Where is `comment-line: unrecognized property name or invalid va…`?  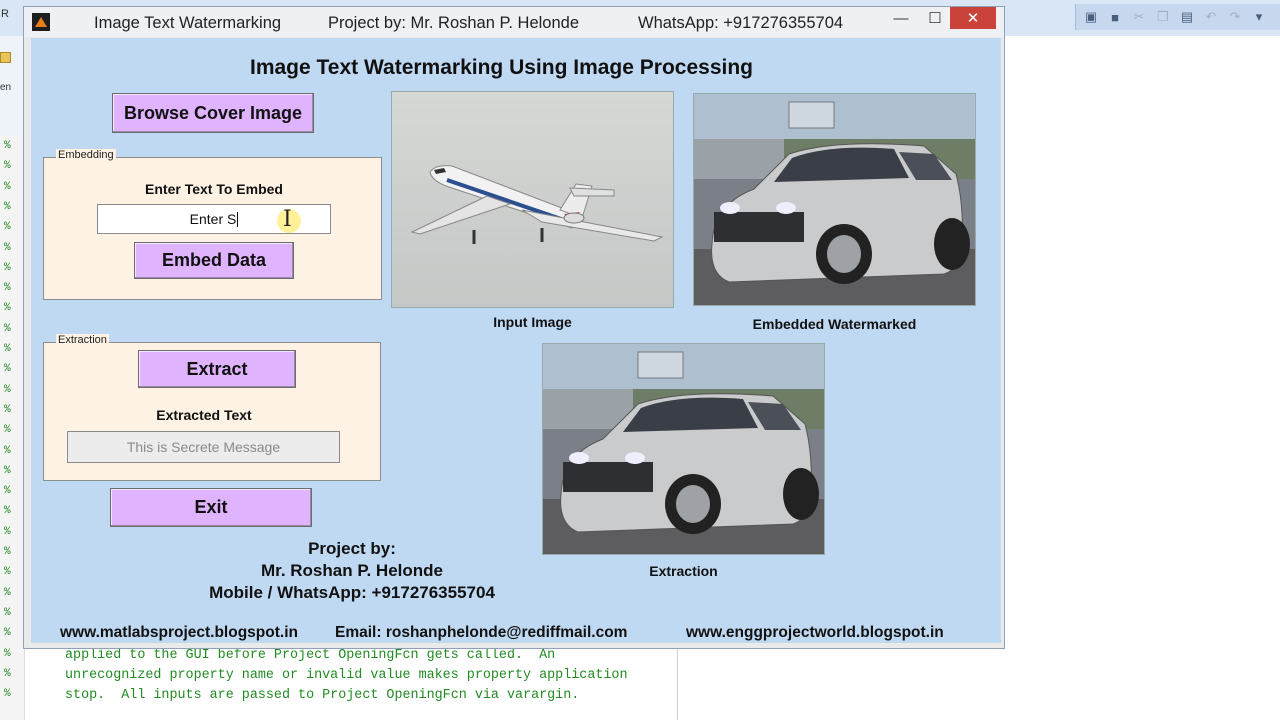 comment-line: unrecognized property name or invalid va… is located at coordinates (346, 675).